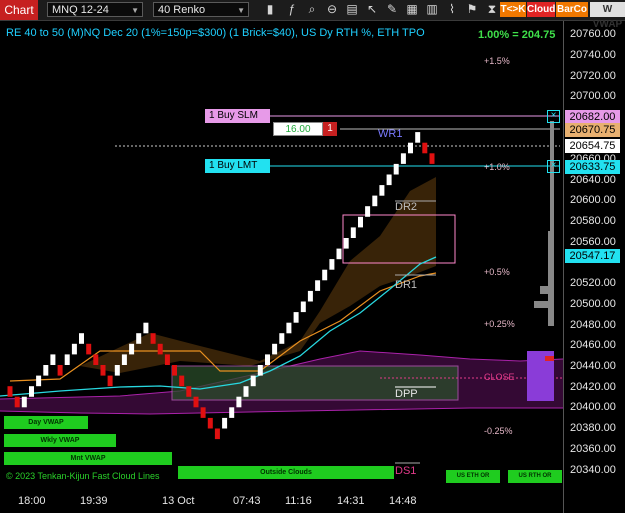 Image resolution: width=625 pixels, height=513 pixels. What do you see at coordinates (593, 55) in the screenshot?
I see `y-tick-label: 20740.00` at bounding box center [593, 55].